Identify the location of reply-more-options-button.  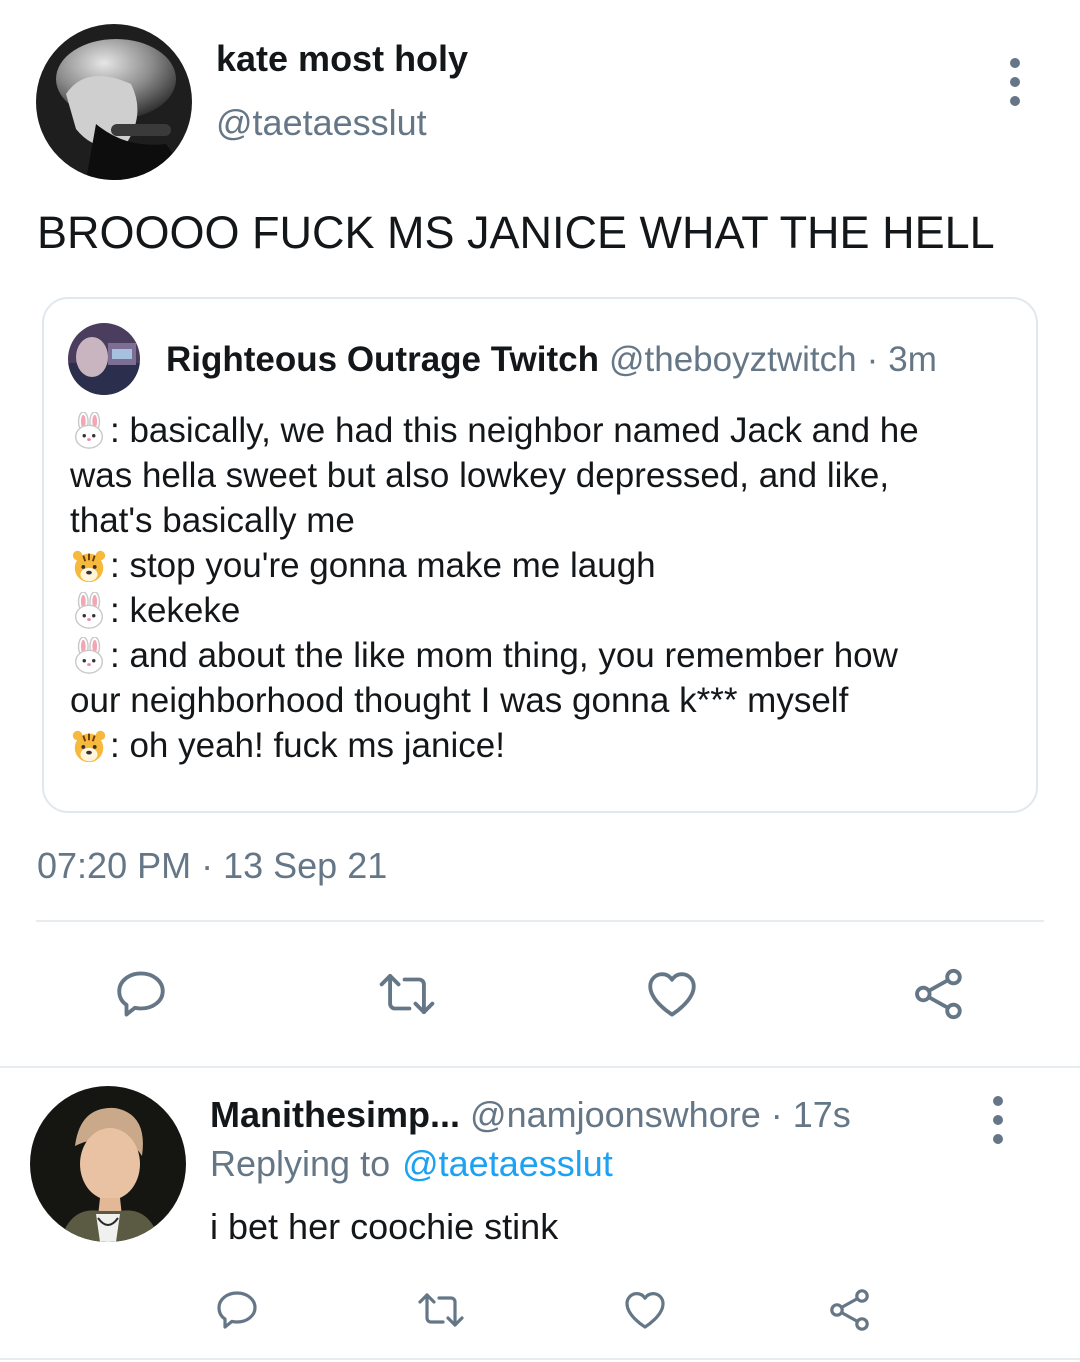
(998, 1120).